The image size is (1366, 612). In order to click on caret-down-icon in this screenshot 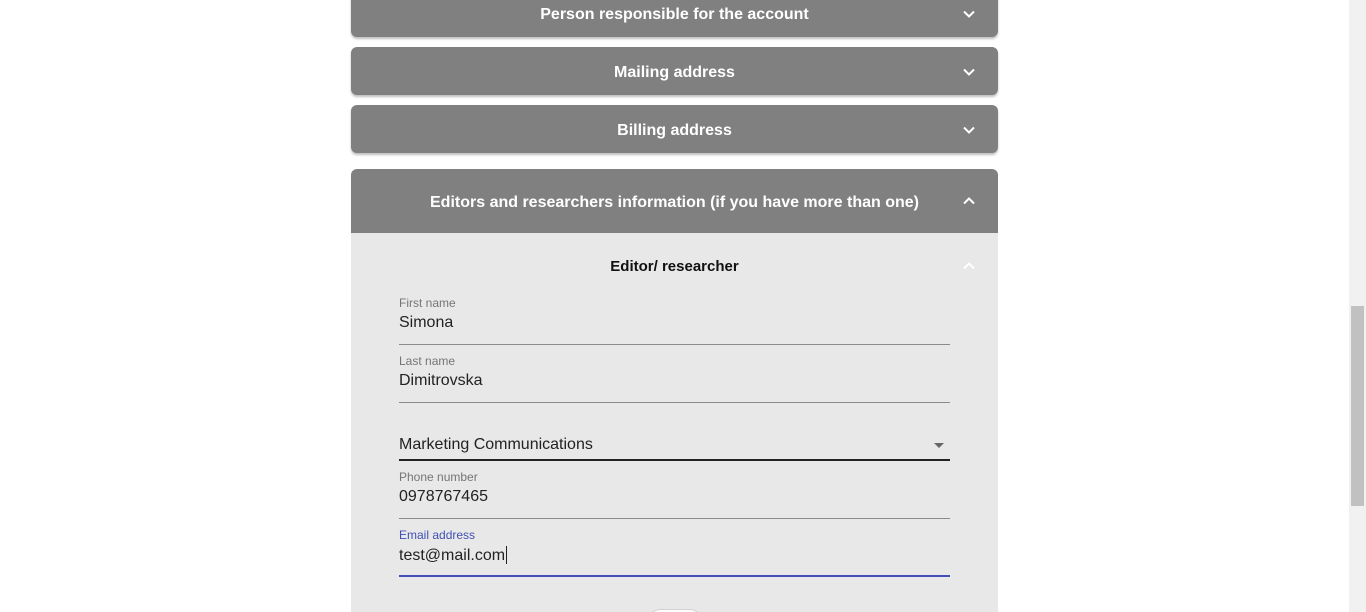, I will do `click(939, 445)`.